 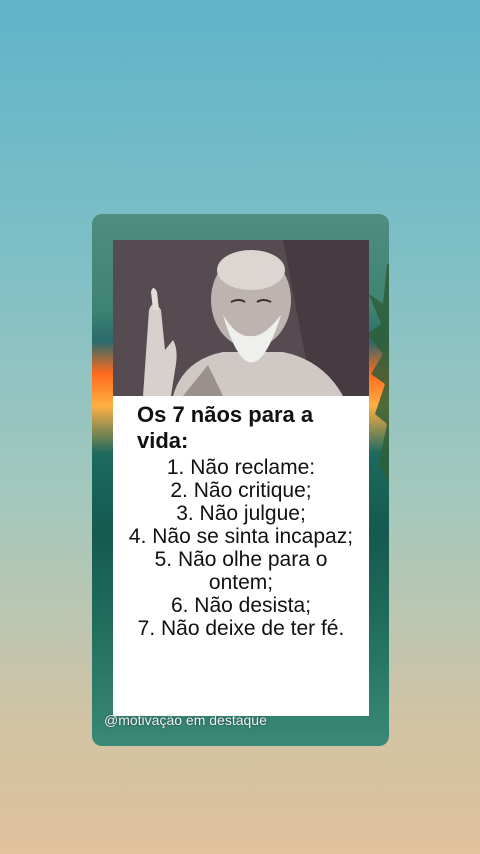 I want to click on portrait-photo, so click(x=241, y=318).